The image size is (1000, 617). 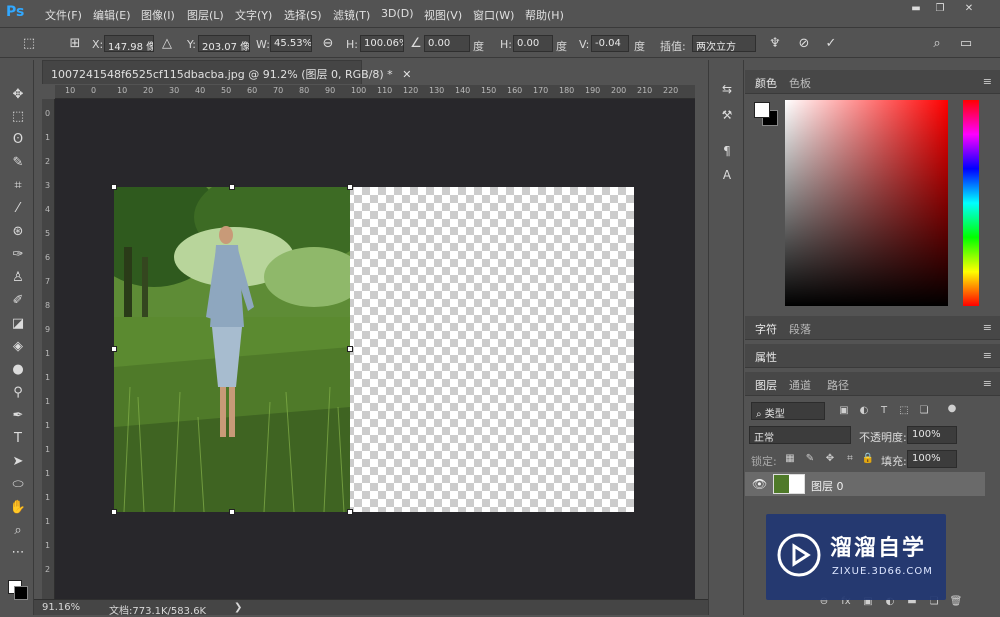 I want to click on transform-tool-icon: ⬚, so click(x=29, y=44).